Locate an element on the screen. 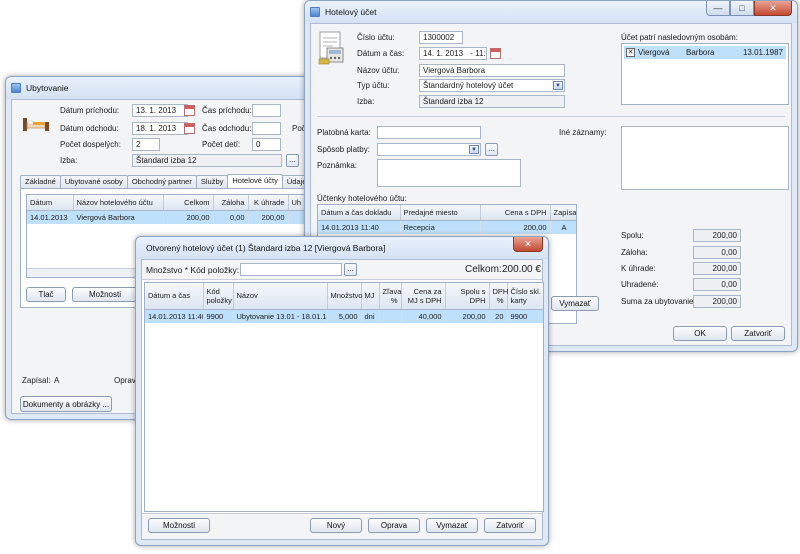  tab-zakladne: Základné is located at coordinates (40, 181).